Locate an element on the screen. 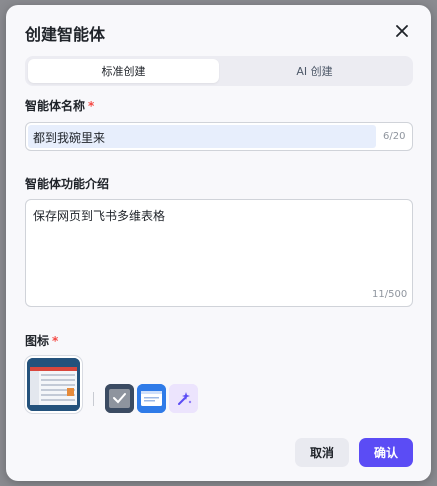 Image resolution: width=437 pixels, height=486 pixels. icon-divider is located at coordinates (93, 399).